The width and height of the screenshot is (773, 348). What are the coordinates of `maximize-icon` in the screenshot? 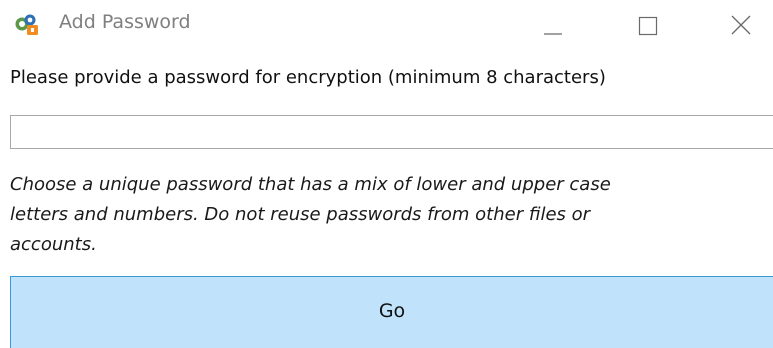 It's located at (648, 26).